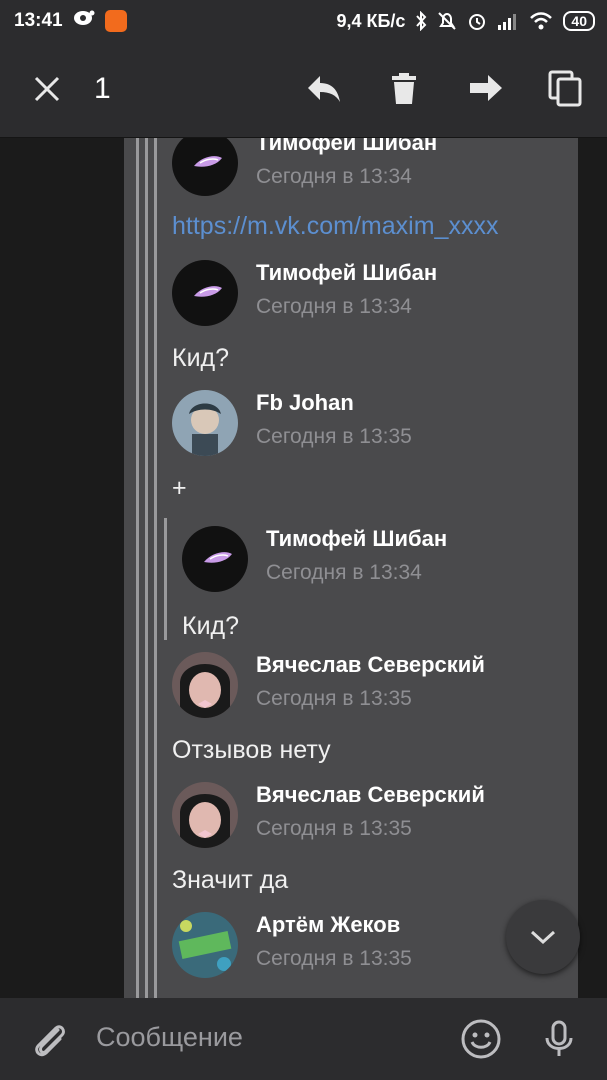  Describe the element at coordinates (38, 20) in the screenshot. I see `status-time: 13:41` at that location.